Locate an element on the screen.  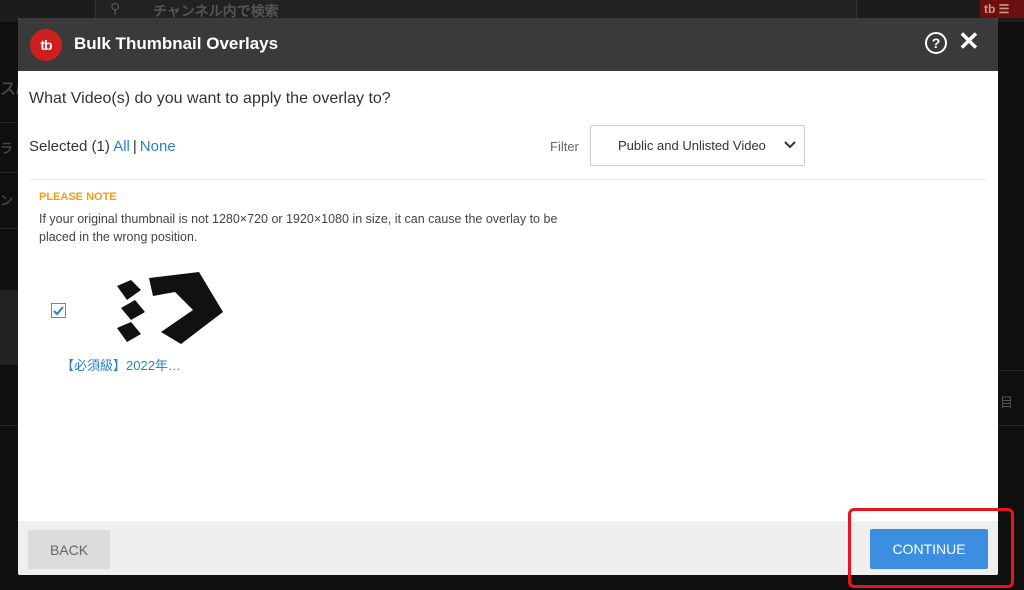
selected-count: Selected (1) is located at coordinates (69, 146).